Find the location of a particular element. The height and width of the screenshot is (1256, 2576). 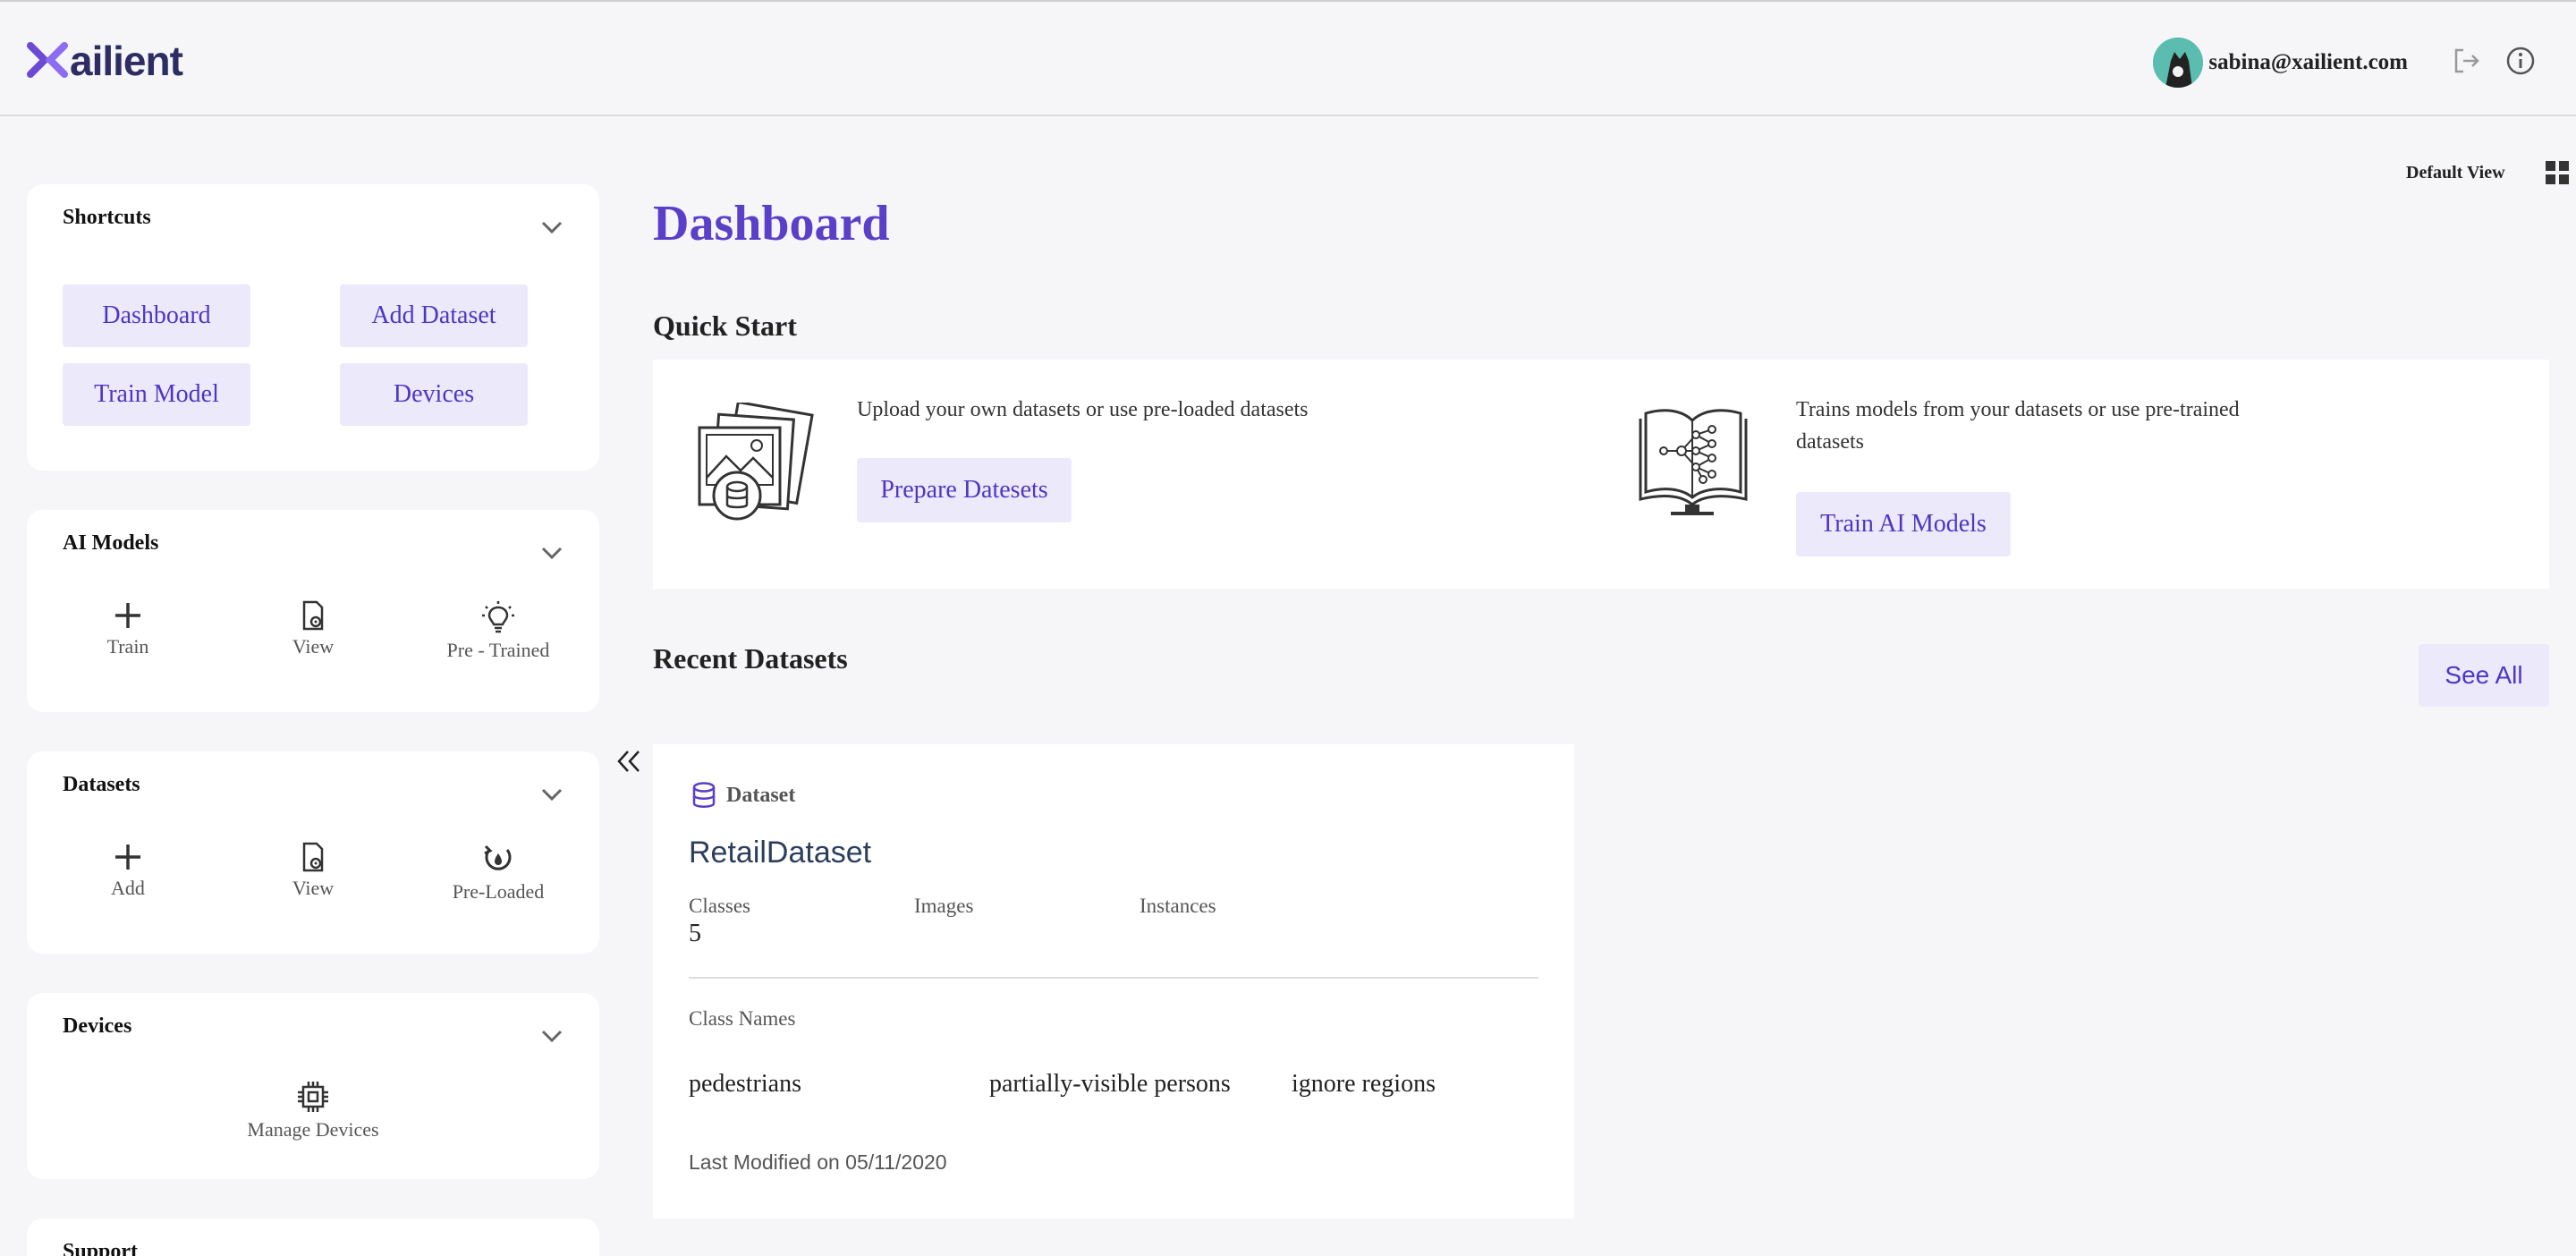

refresh-icon is located at coordinates (498, 857).